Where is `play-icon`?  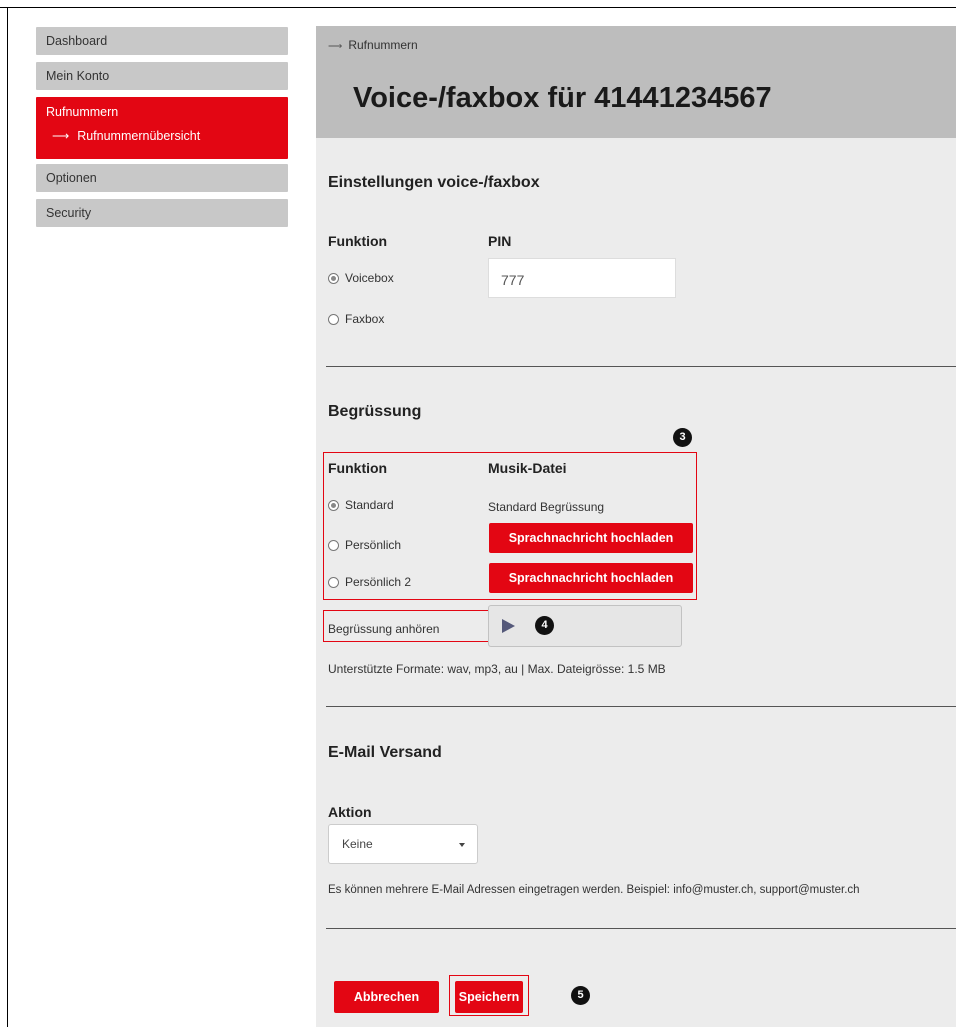 play-icon is located at coordinates (508, 626).